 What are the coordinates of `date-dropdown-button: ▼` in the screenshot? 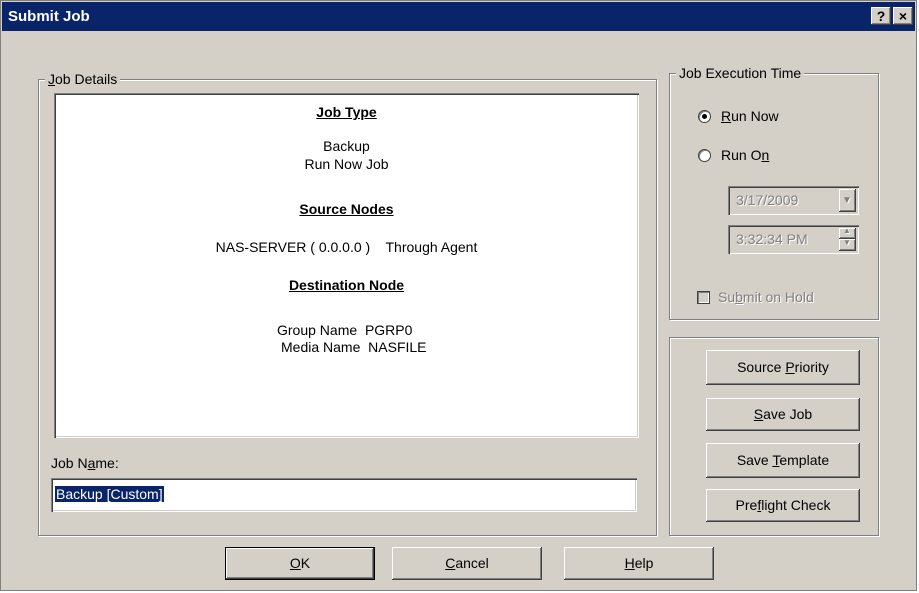 It's located at (847, 200).